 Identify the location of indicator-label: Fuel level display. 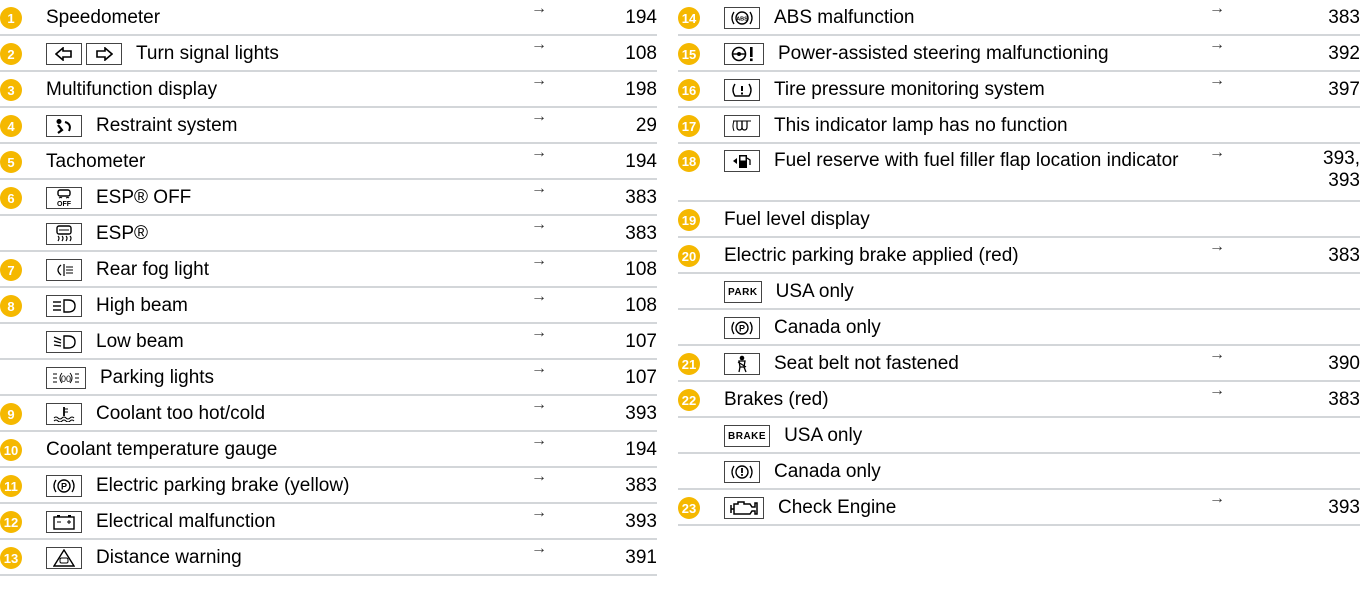
(797, 219).